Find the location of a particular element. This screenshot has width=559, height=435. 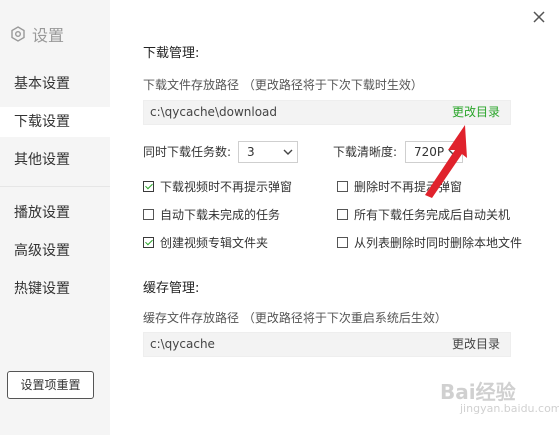

cache-path-field: c:\qycache 更改目录 is located at coordinates (327, 344).